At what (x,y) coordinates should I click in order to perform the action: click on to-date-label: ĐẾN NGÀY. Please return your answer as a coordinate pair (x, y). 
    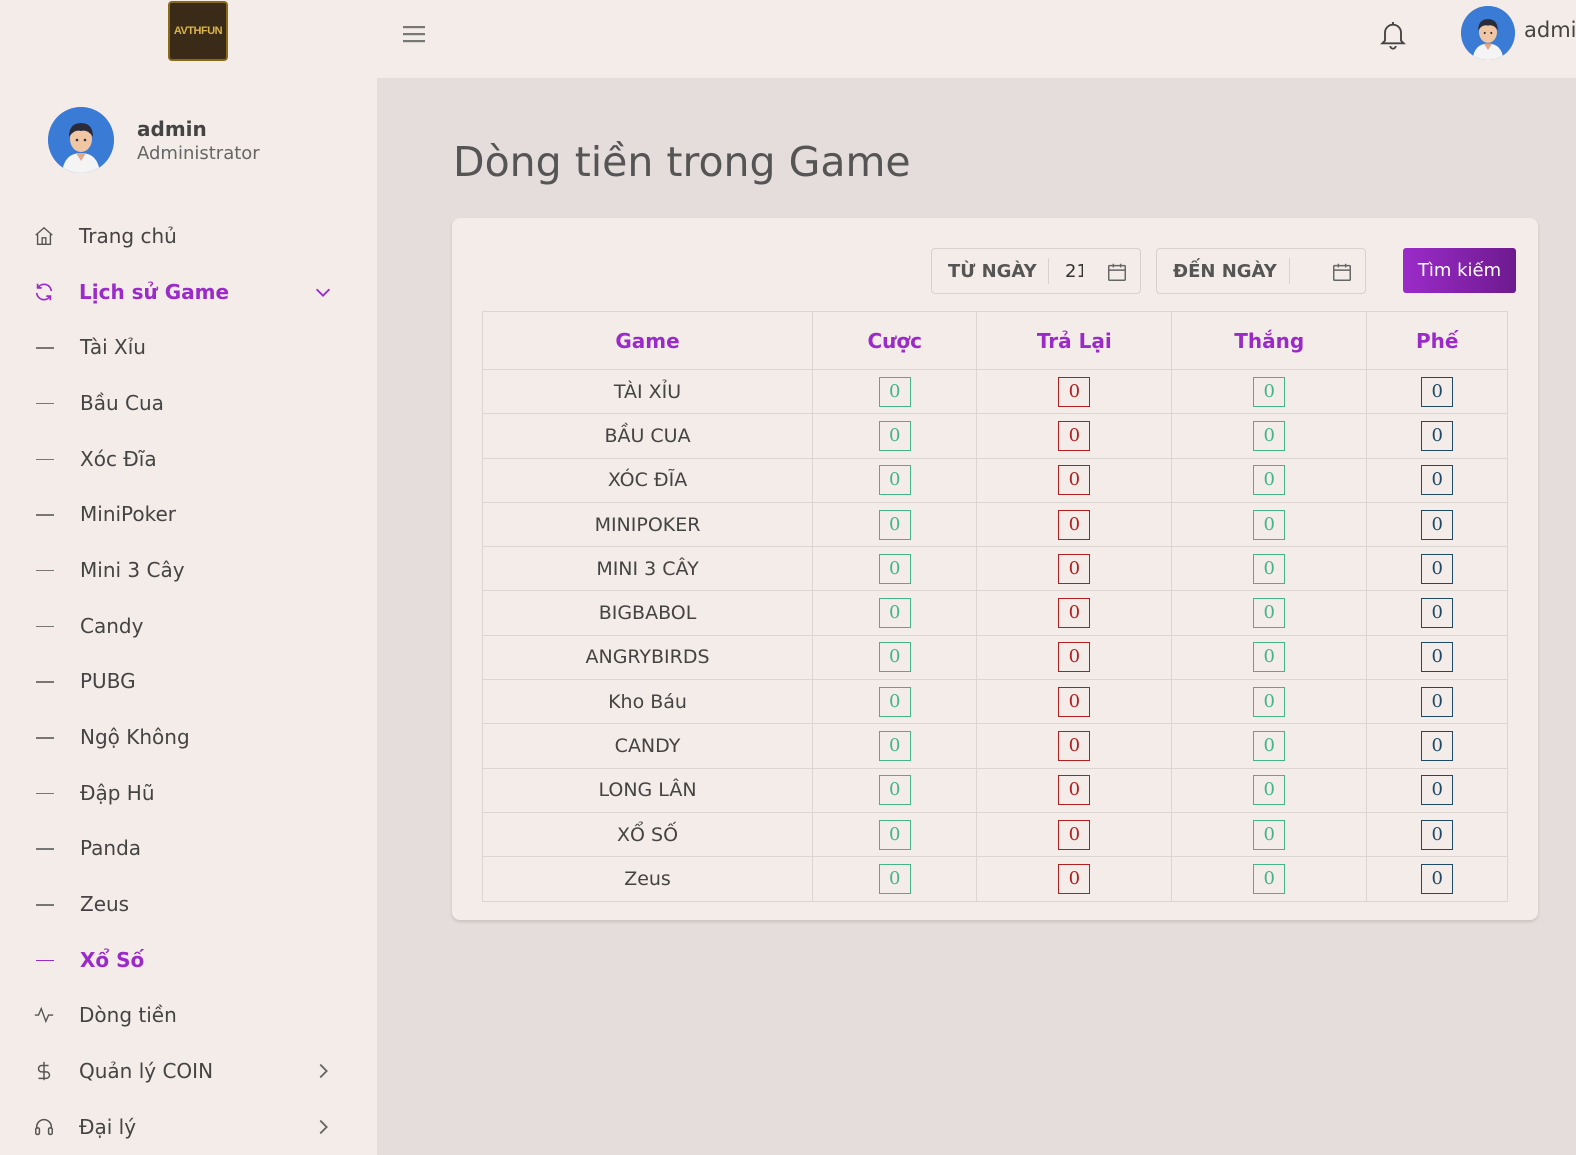
    Looking at the image, I should click on (1225, 271).